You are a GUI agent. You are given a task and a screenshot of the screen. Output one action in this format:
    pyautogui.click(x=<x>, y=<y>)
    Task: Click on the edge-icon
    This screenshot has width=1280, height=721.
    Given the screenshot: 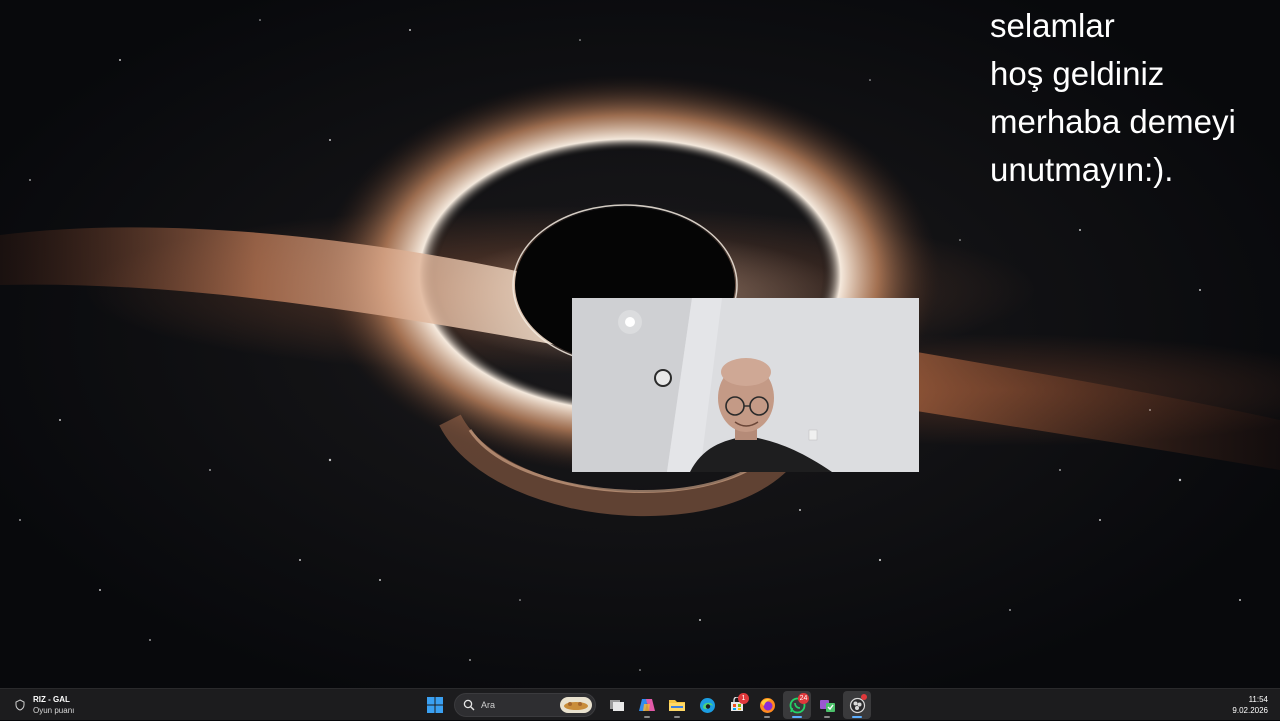 What is the action you would take?
    pyautogui.click(x=707, y=705)
    